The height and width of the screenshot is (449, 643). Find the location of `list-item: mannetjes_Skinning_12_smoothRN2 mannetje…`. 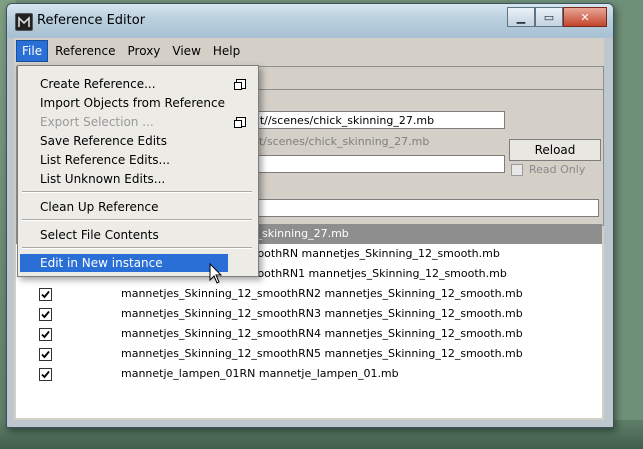

list-item: mannetjes_Skinning_12_smoothRN2 mannetje… is located at coordinates (309, 294).